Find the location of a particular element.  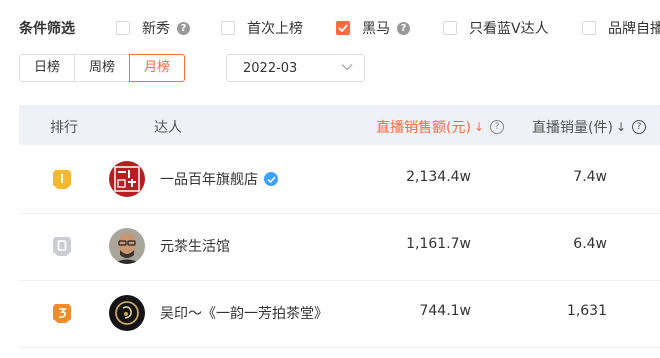

month-select: 2022-03 is located at coordinates (295, 68).